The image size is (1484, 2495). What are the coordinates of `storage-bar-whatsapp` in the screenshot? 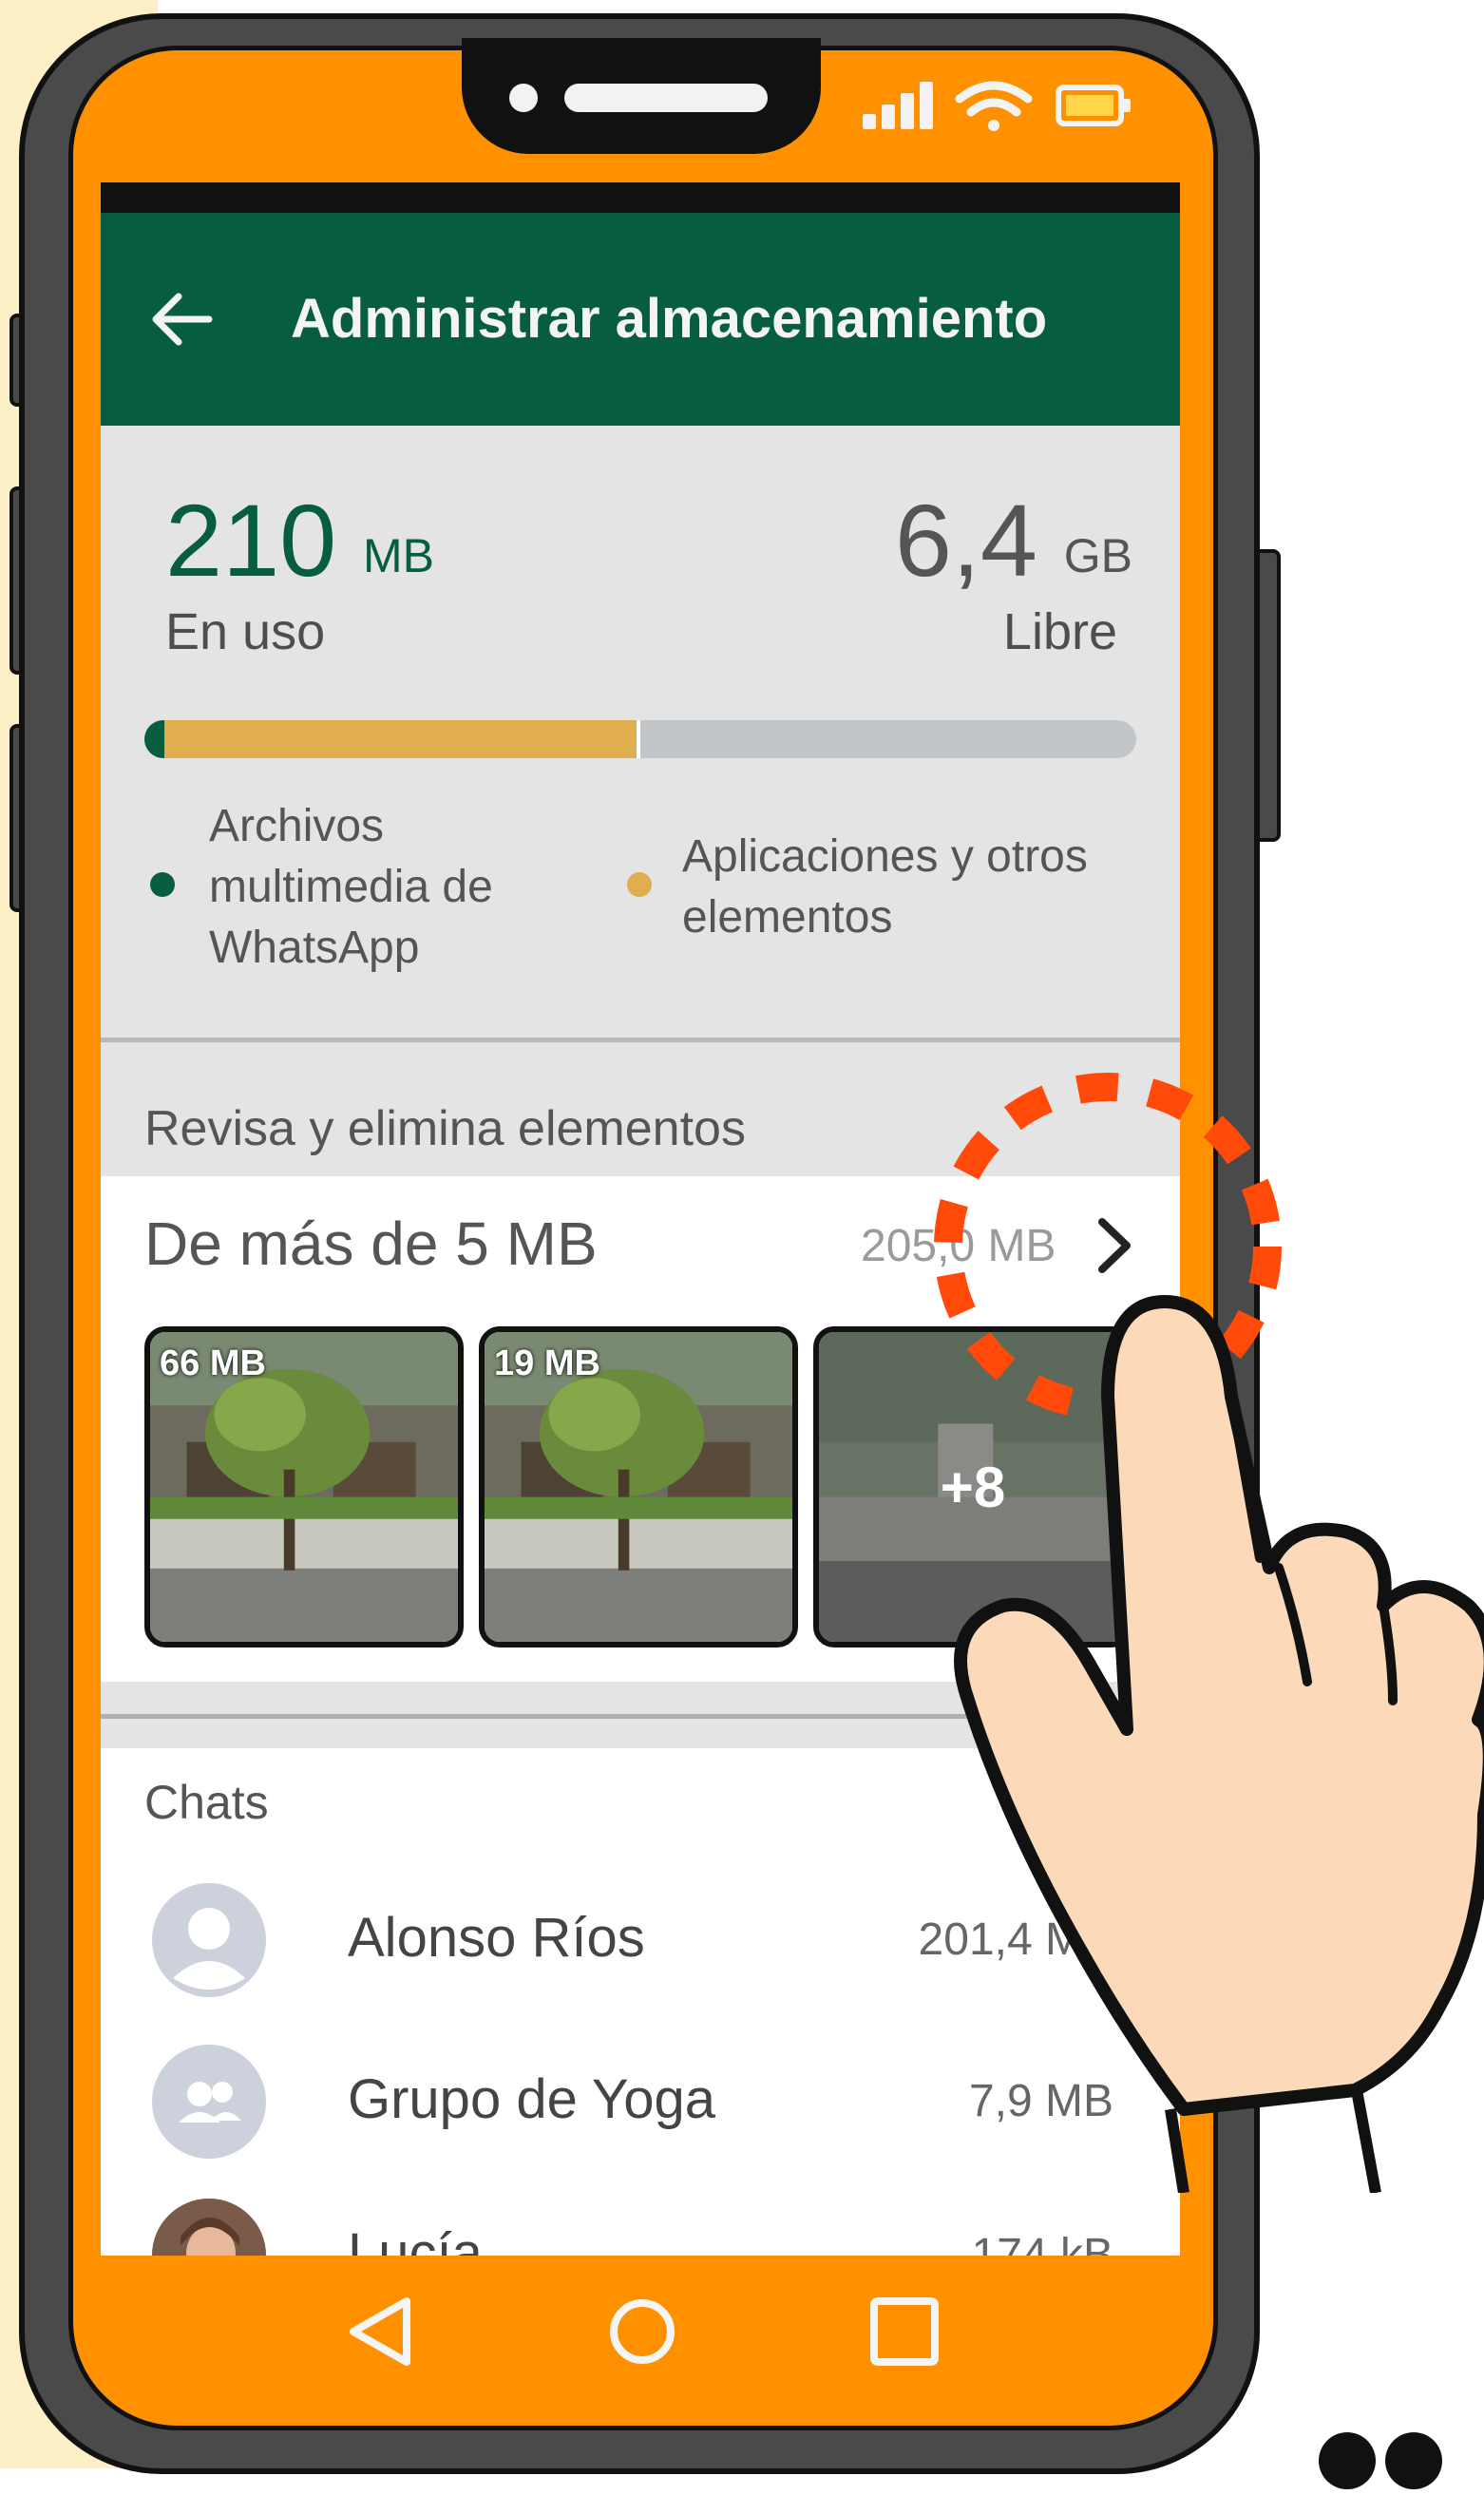 It's located at (154, 739).